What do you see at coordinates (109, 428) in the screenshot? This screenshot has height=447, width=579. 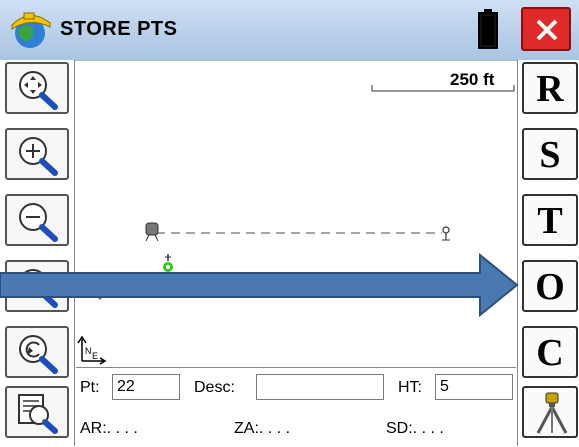 I see `ar-readout: AR:. . . .` at bounding box center [109, 428].